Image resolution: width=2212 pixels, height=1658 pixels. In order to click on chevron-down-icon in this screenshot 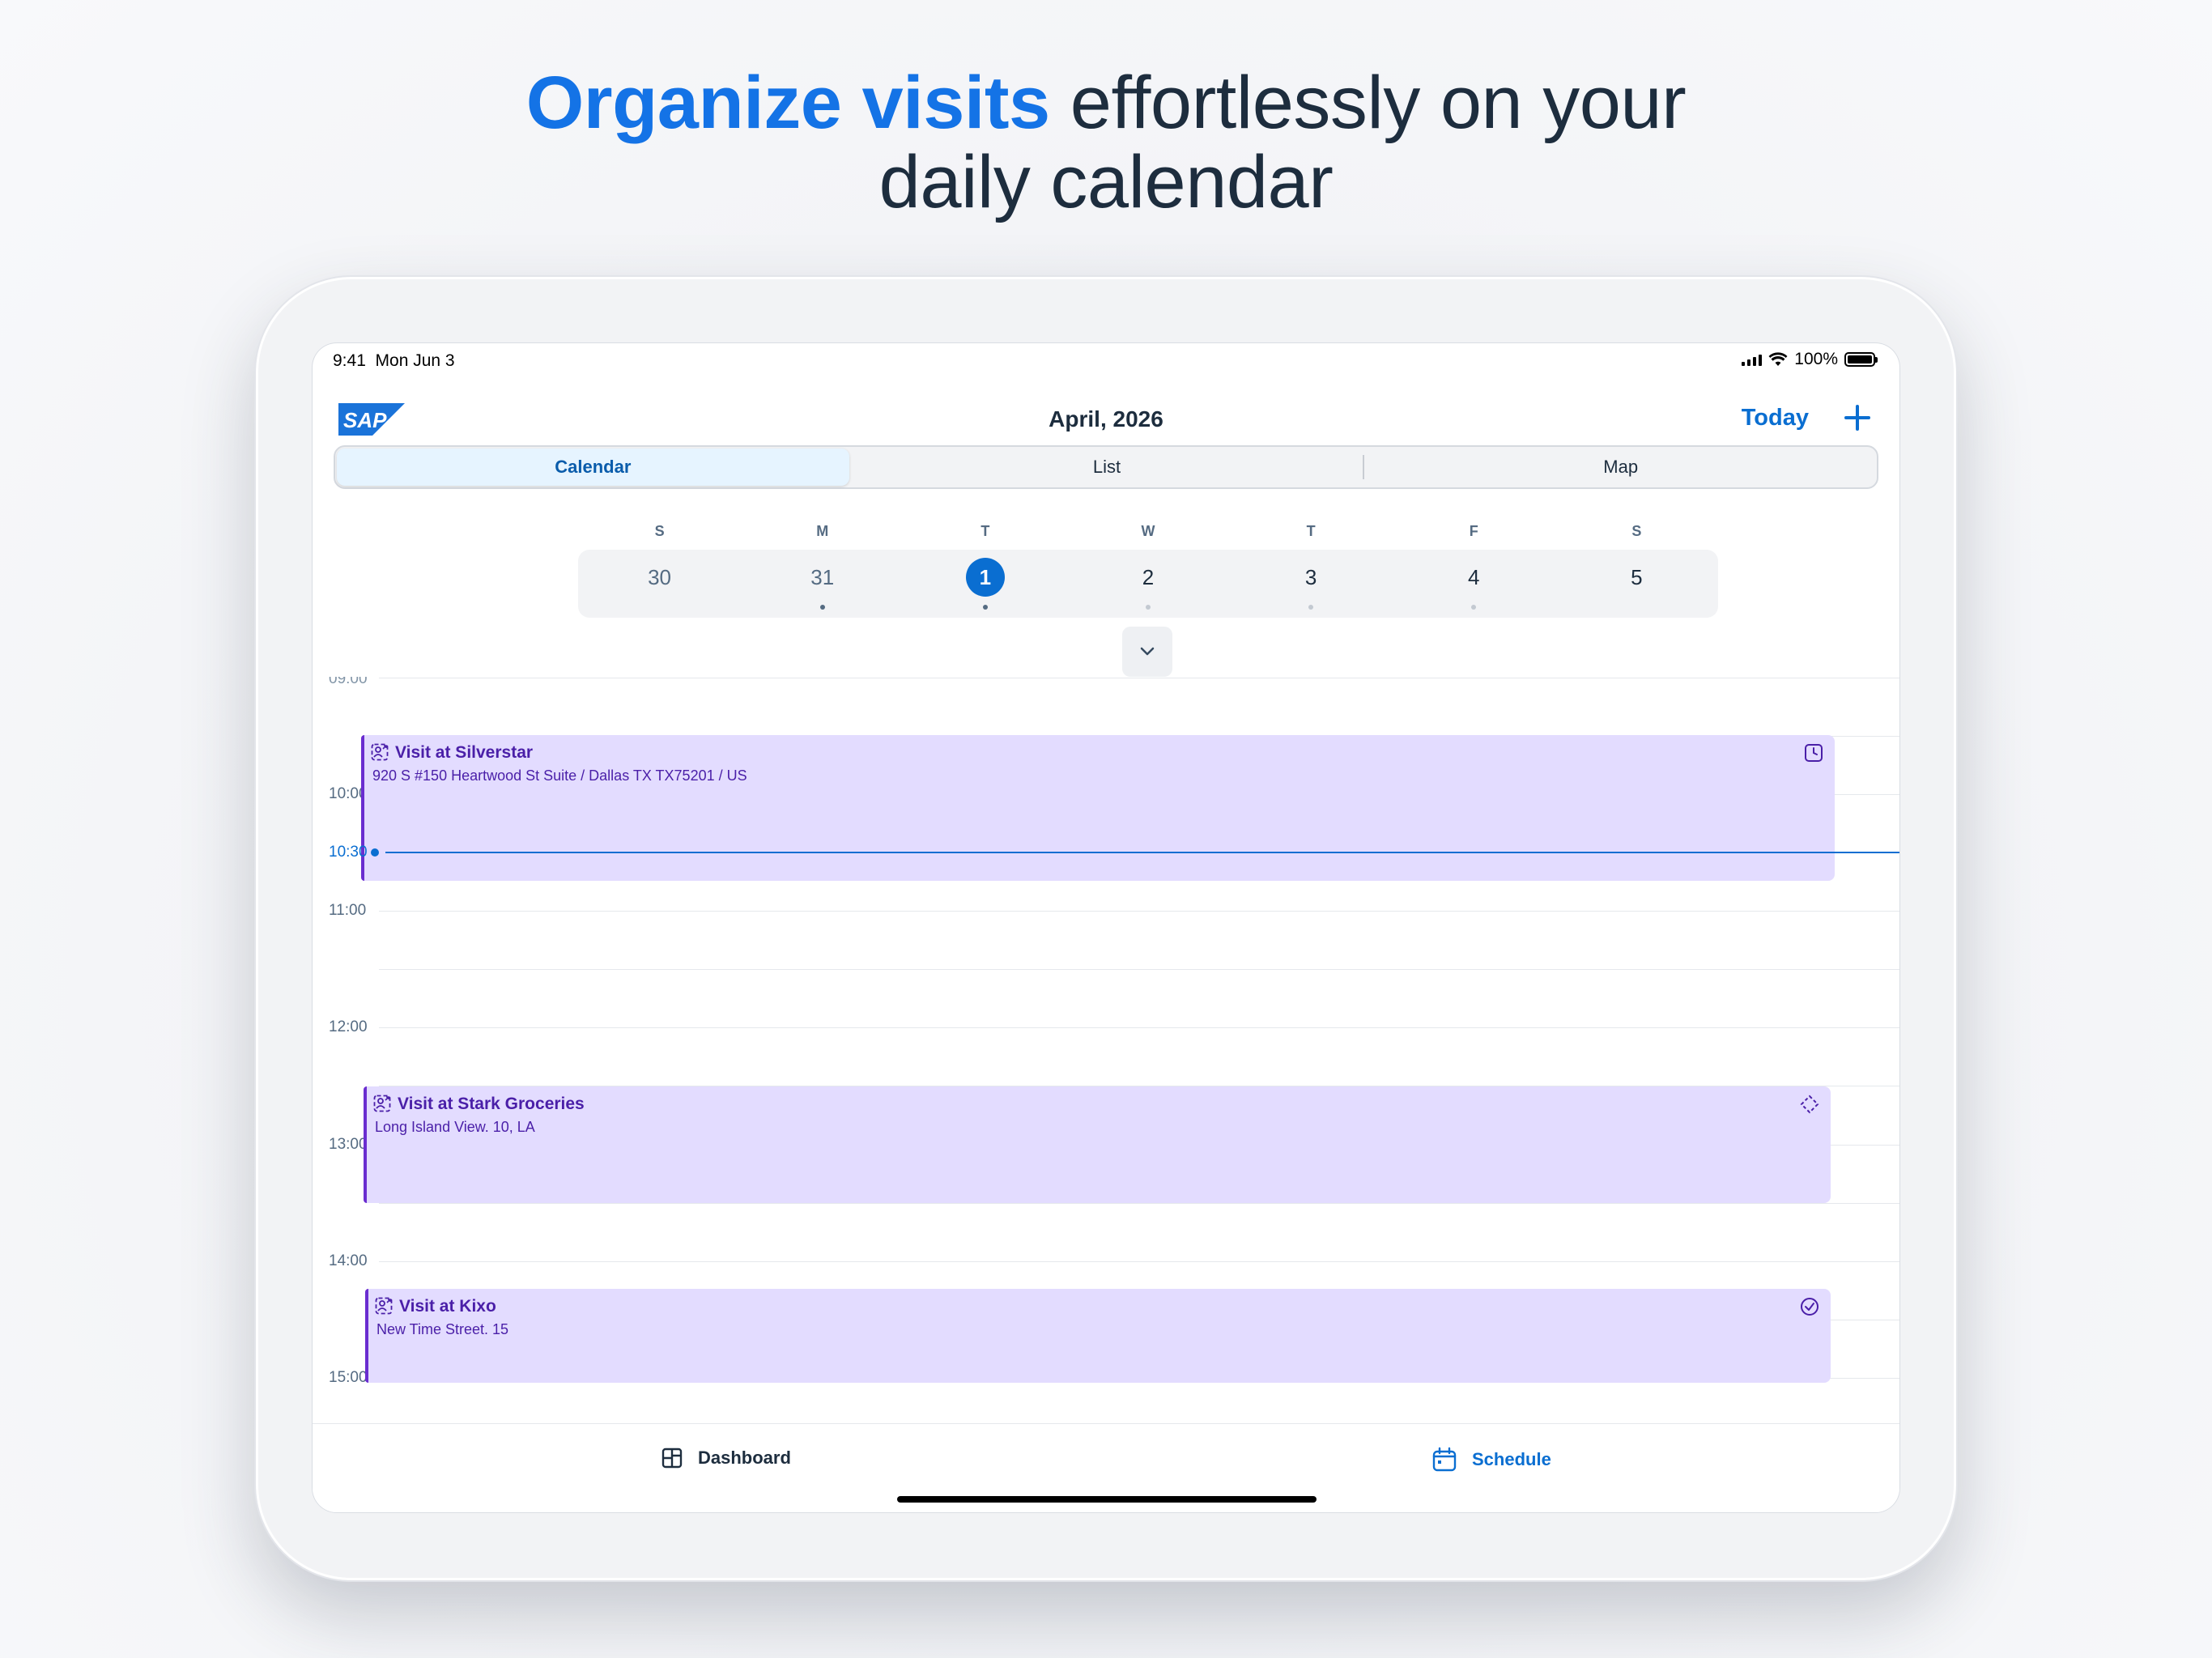, I will do `click(1147, 651)`.